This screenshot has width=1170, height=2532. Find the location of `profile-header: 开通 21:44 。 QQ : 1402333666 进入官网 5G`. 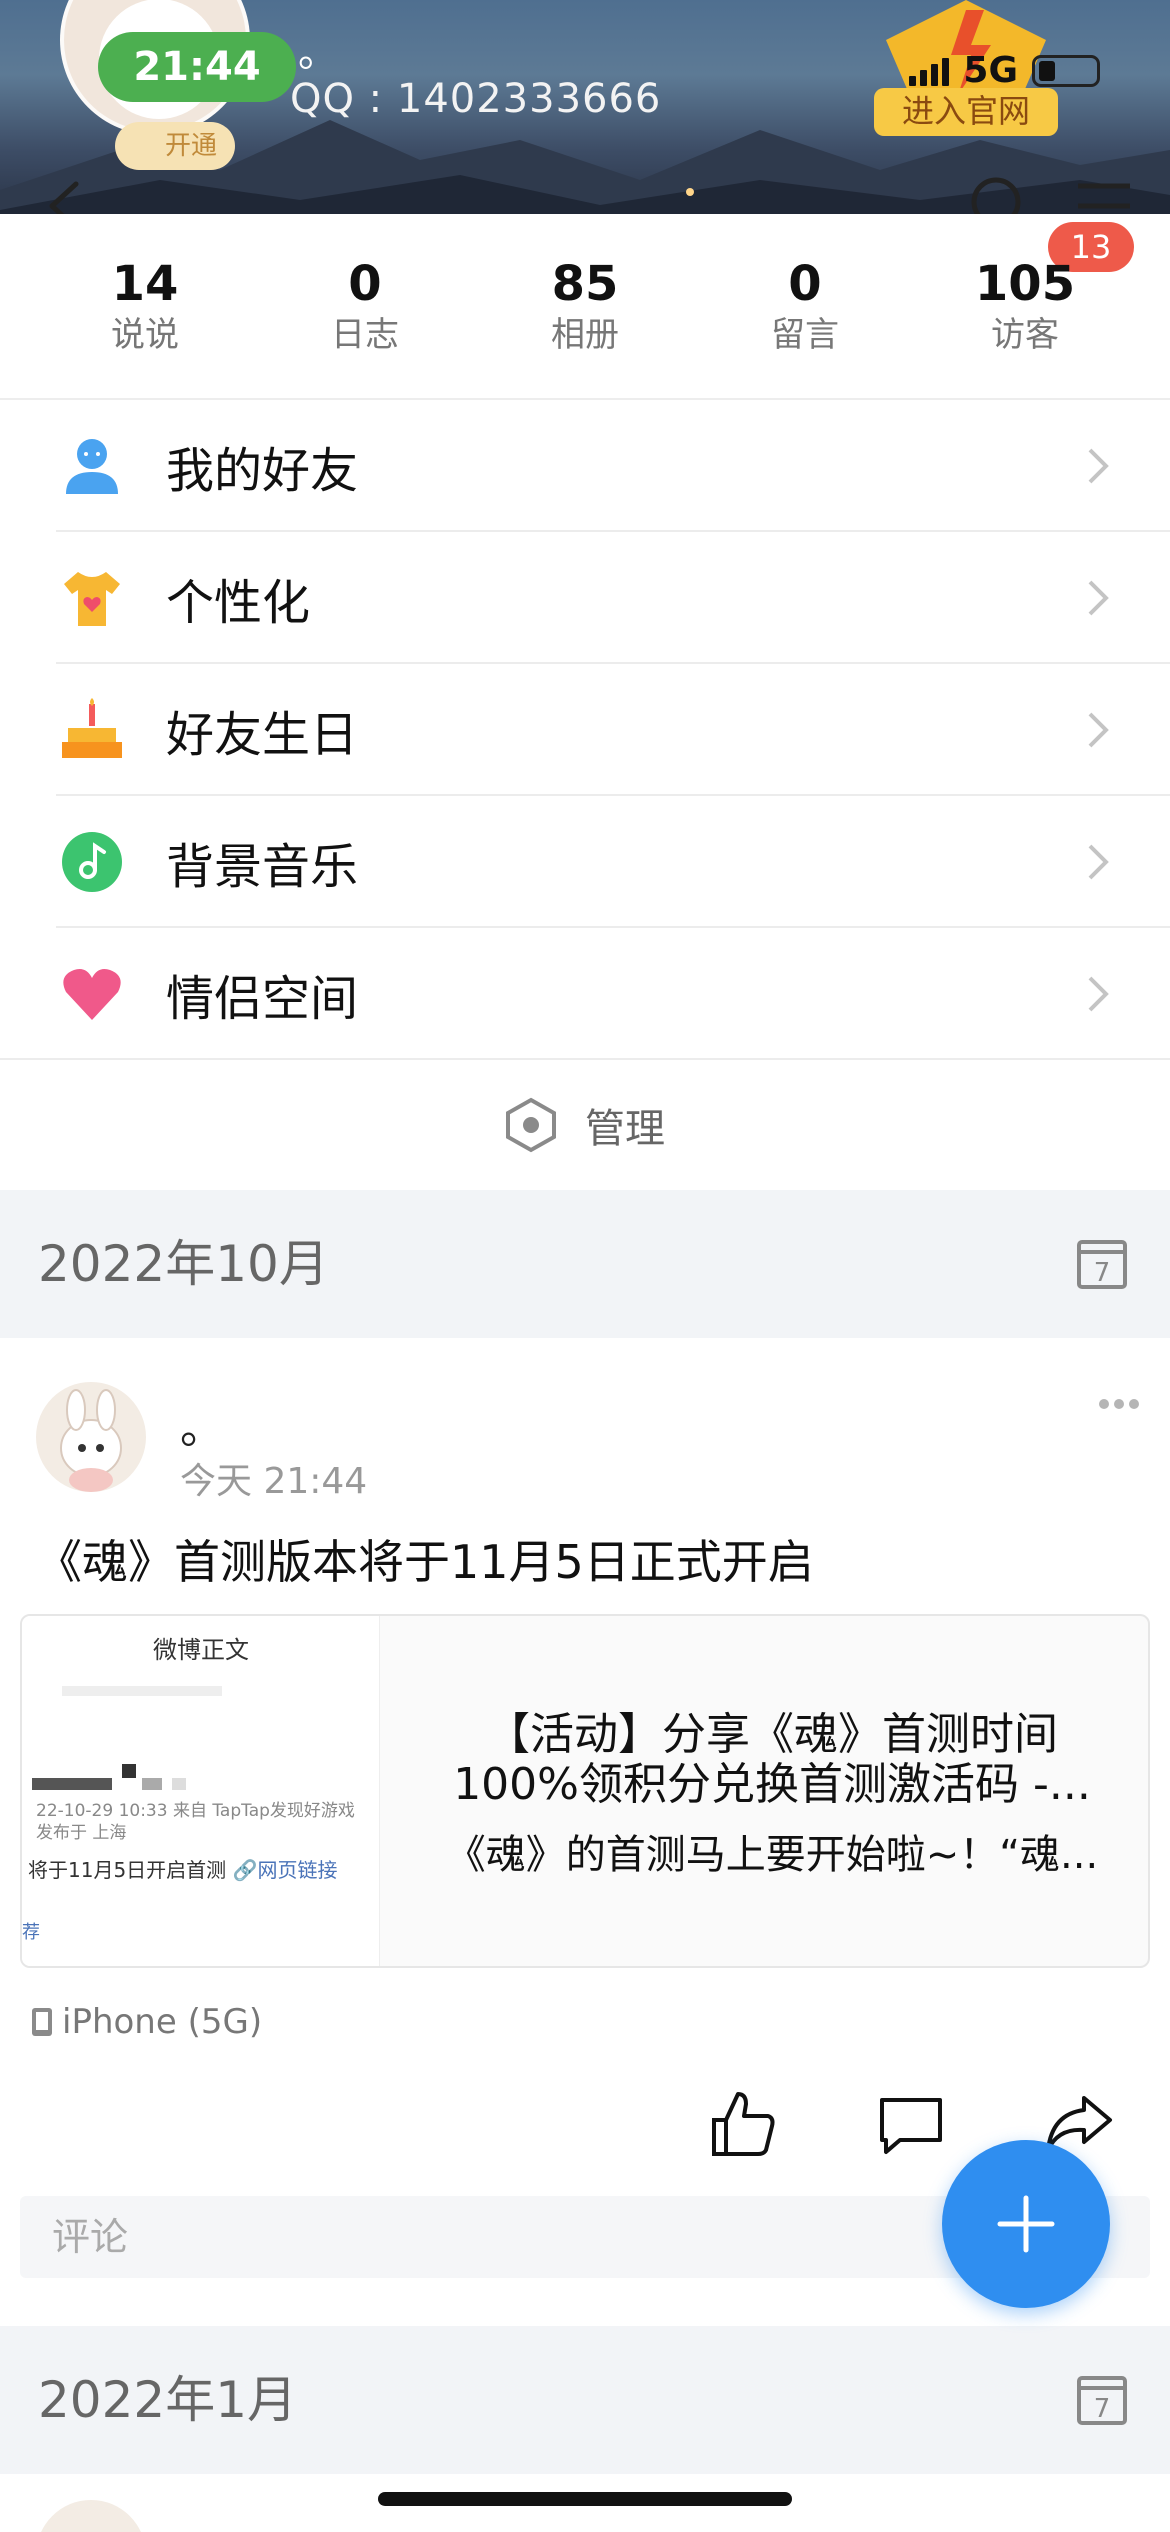

profile-header: 开通 21:44 。 QQ : 1402333666 进入官网 5G is located at coordinates (585, 107).